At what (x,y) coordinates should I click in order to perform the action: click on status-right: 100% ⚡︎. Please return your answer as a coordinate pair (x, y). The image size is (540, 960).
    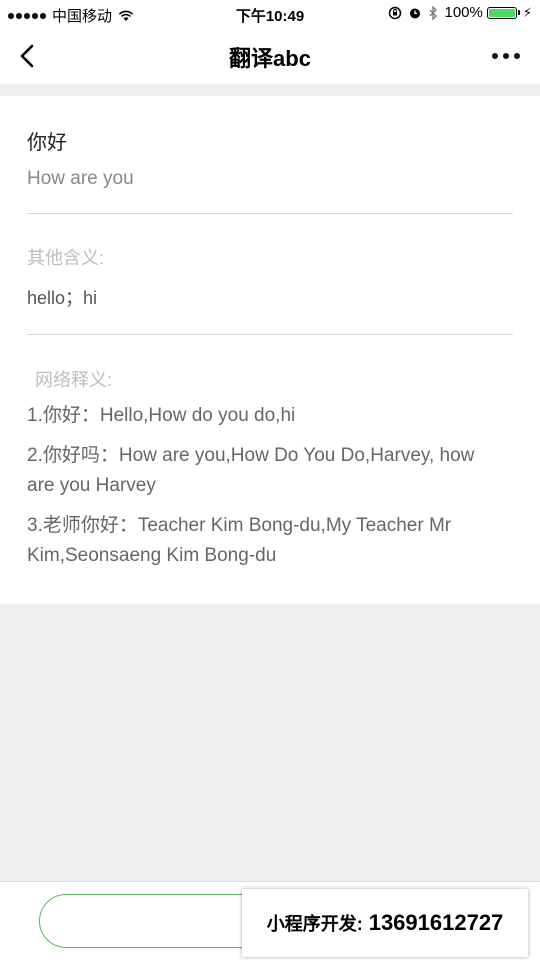
    Looking at the image, I should click on (457, 12).